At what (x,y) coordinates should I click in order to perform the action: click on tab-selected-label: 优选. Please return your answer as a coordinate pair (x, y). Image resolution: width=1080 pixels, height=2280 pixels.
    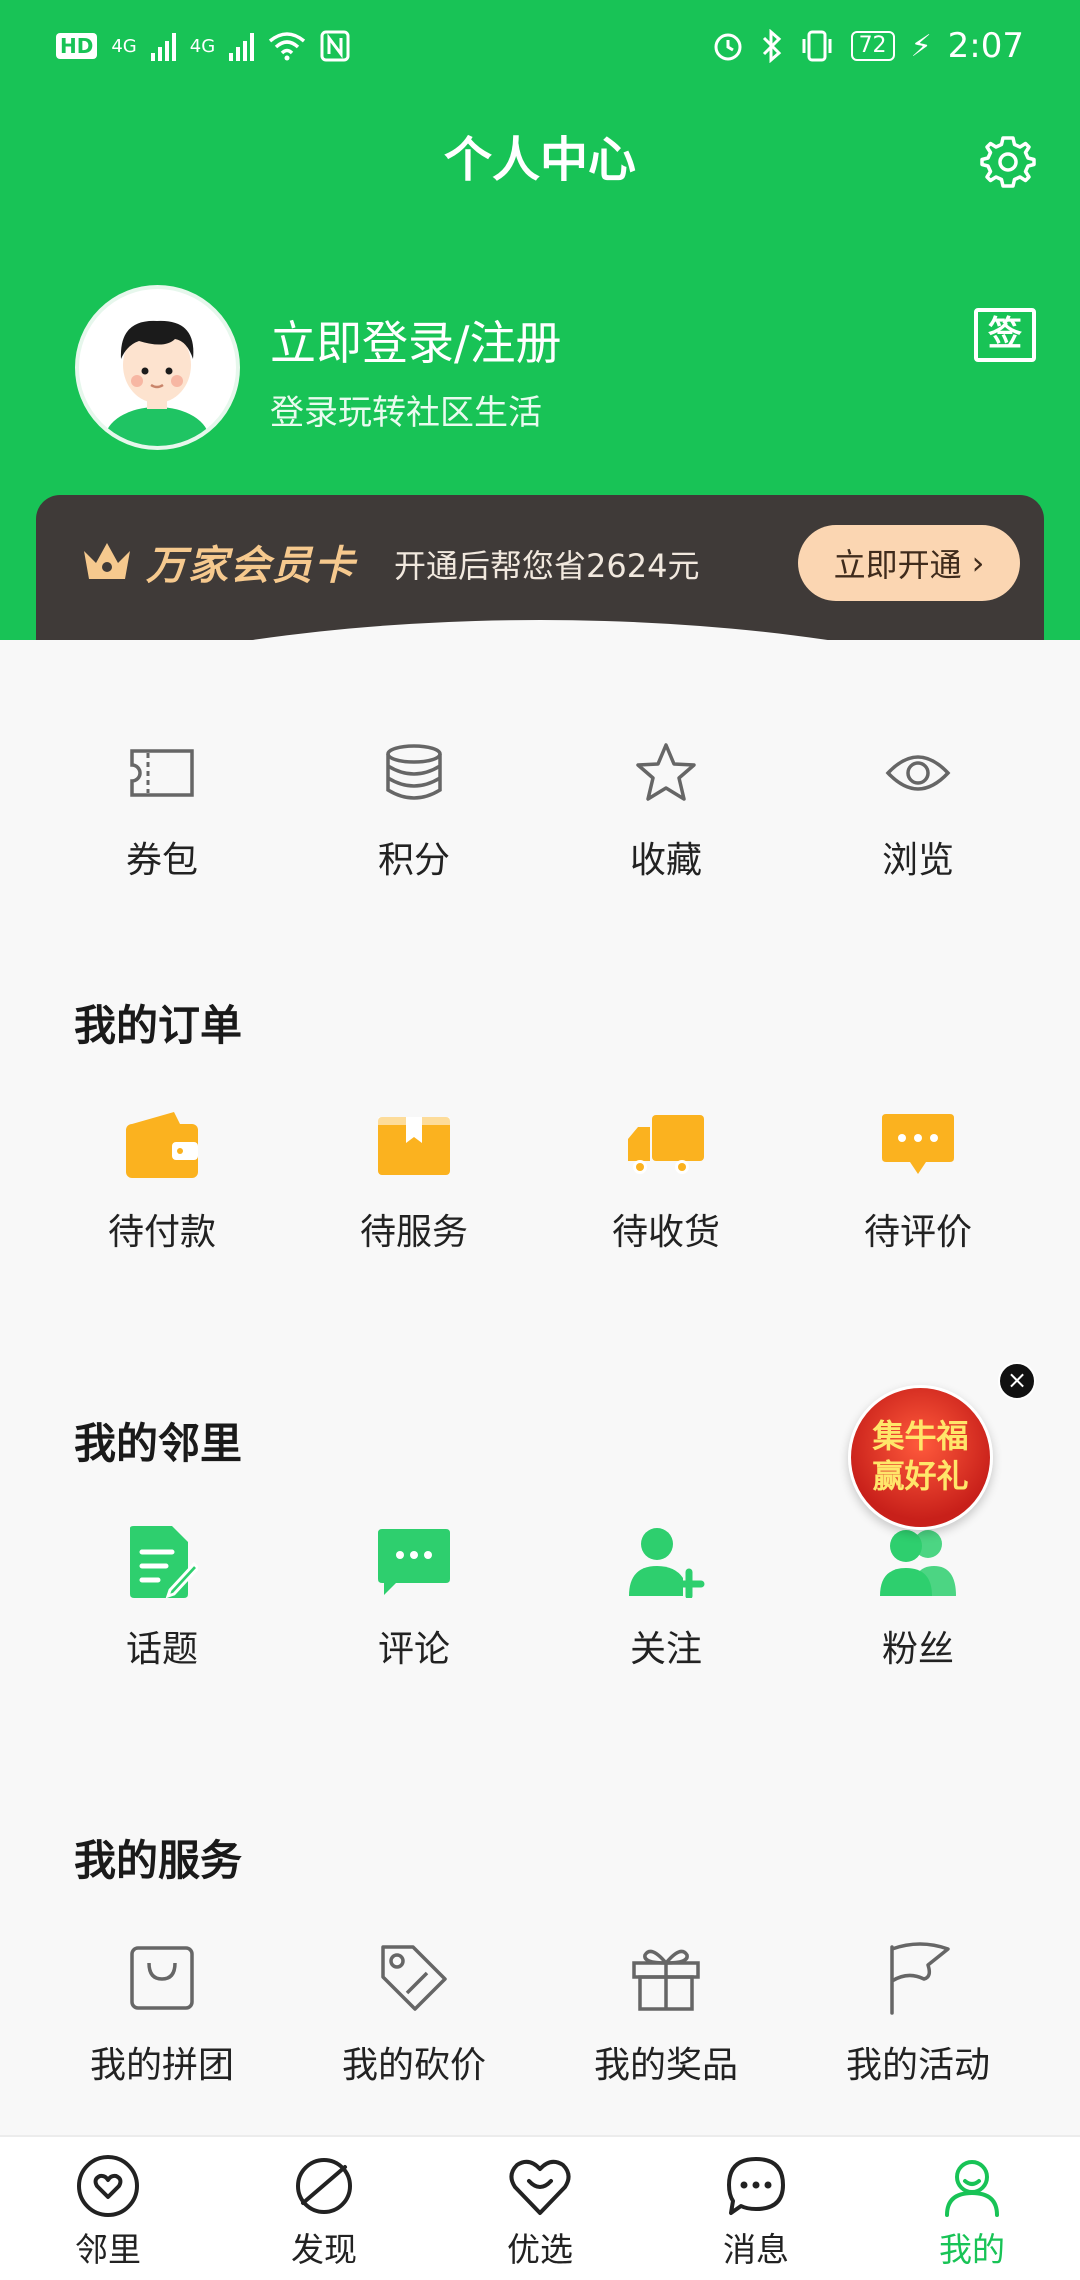
    Looking at the image, I should click on (540, 2249).